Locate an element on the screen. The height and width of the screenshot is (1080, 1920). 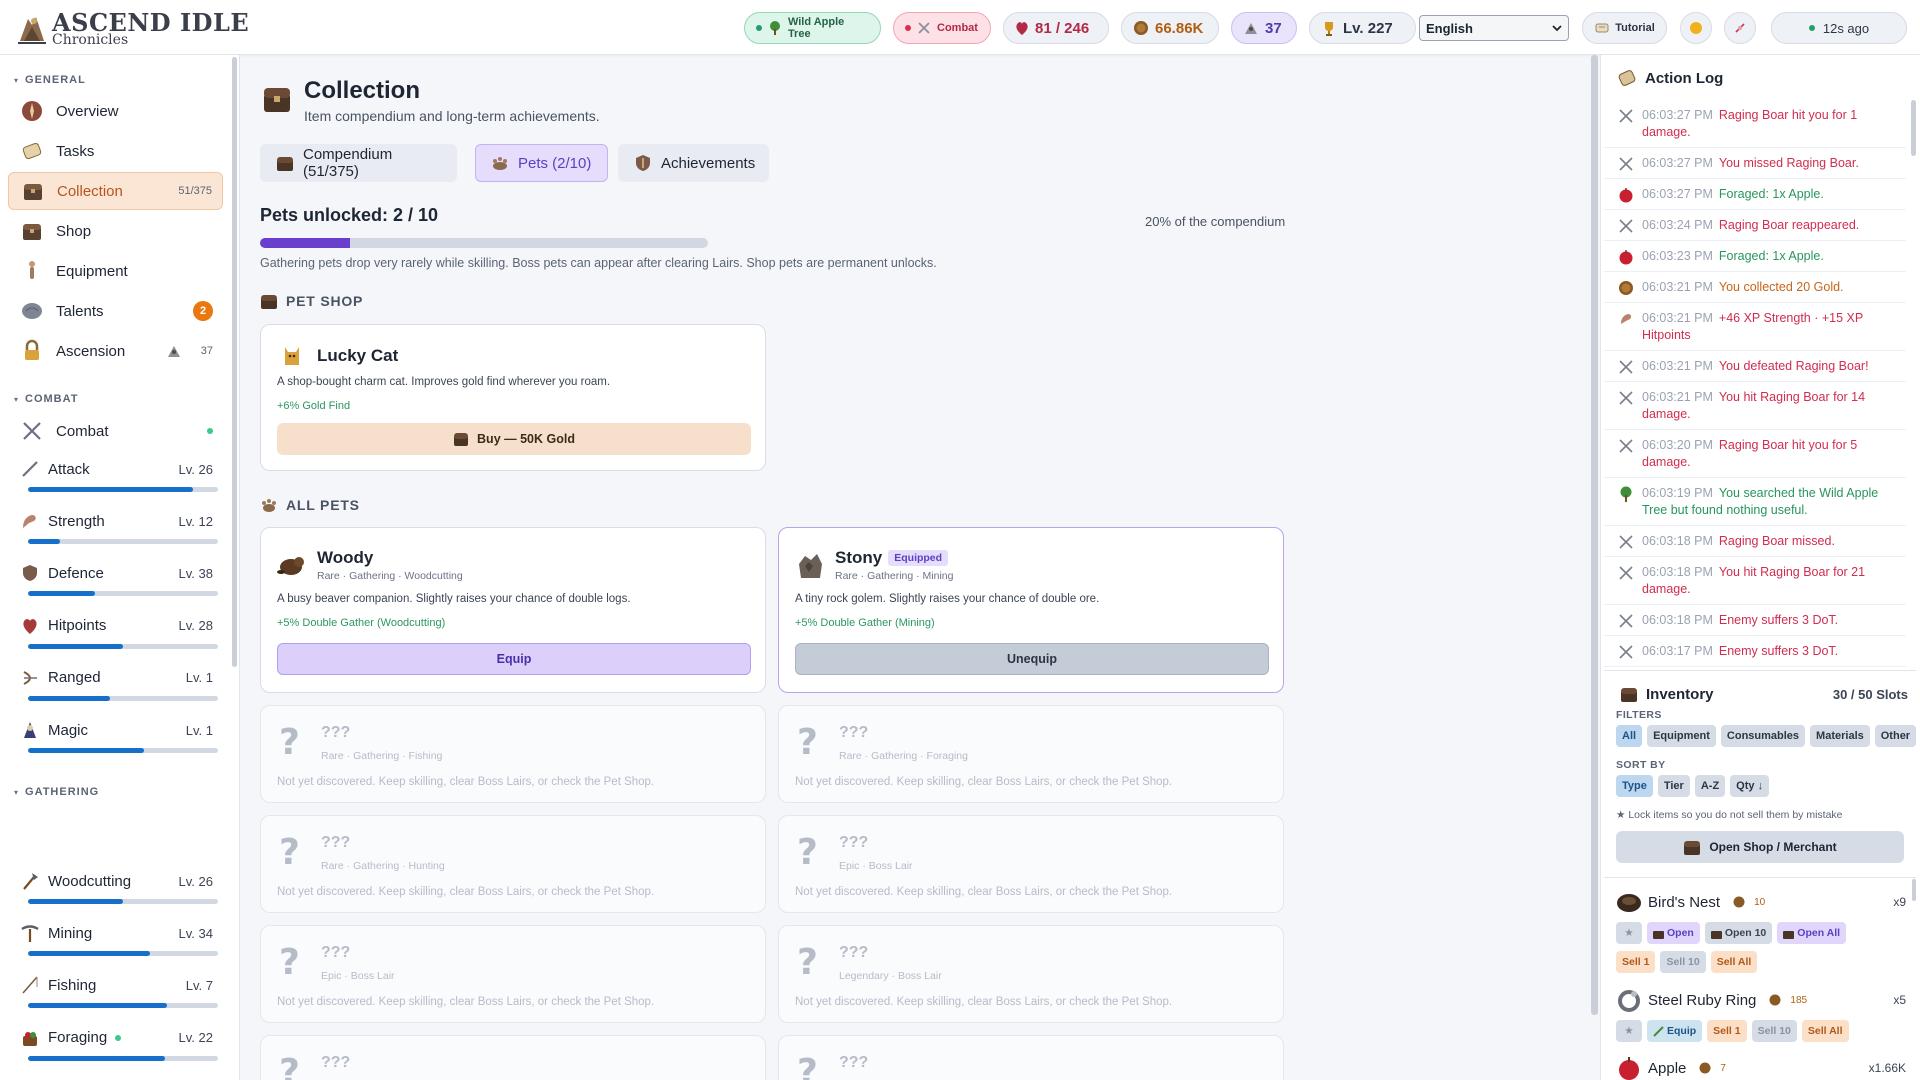
sort-chip: Qty ↓ is located at coordinates (1750, 786).